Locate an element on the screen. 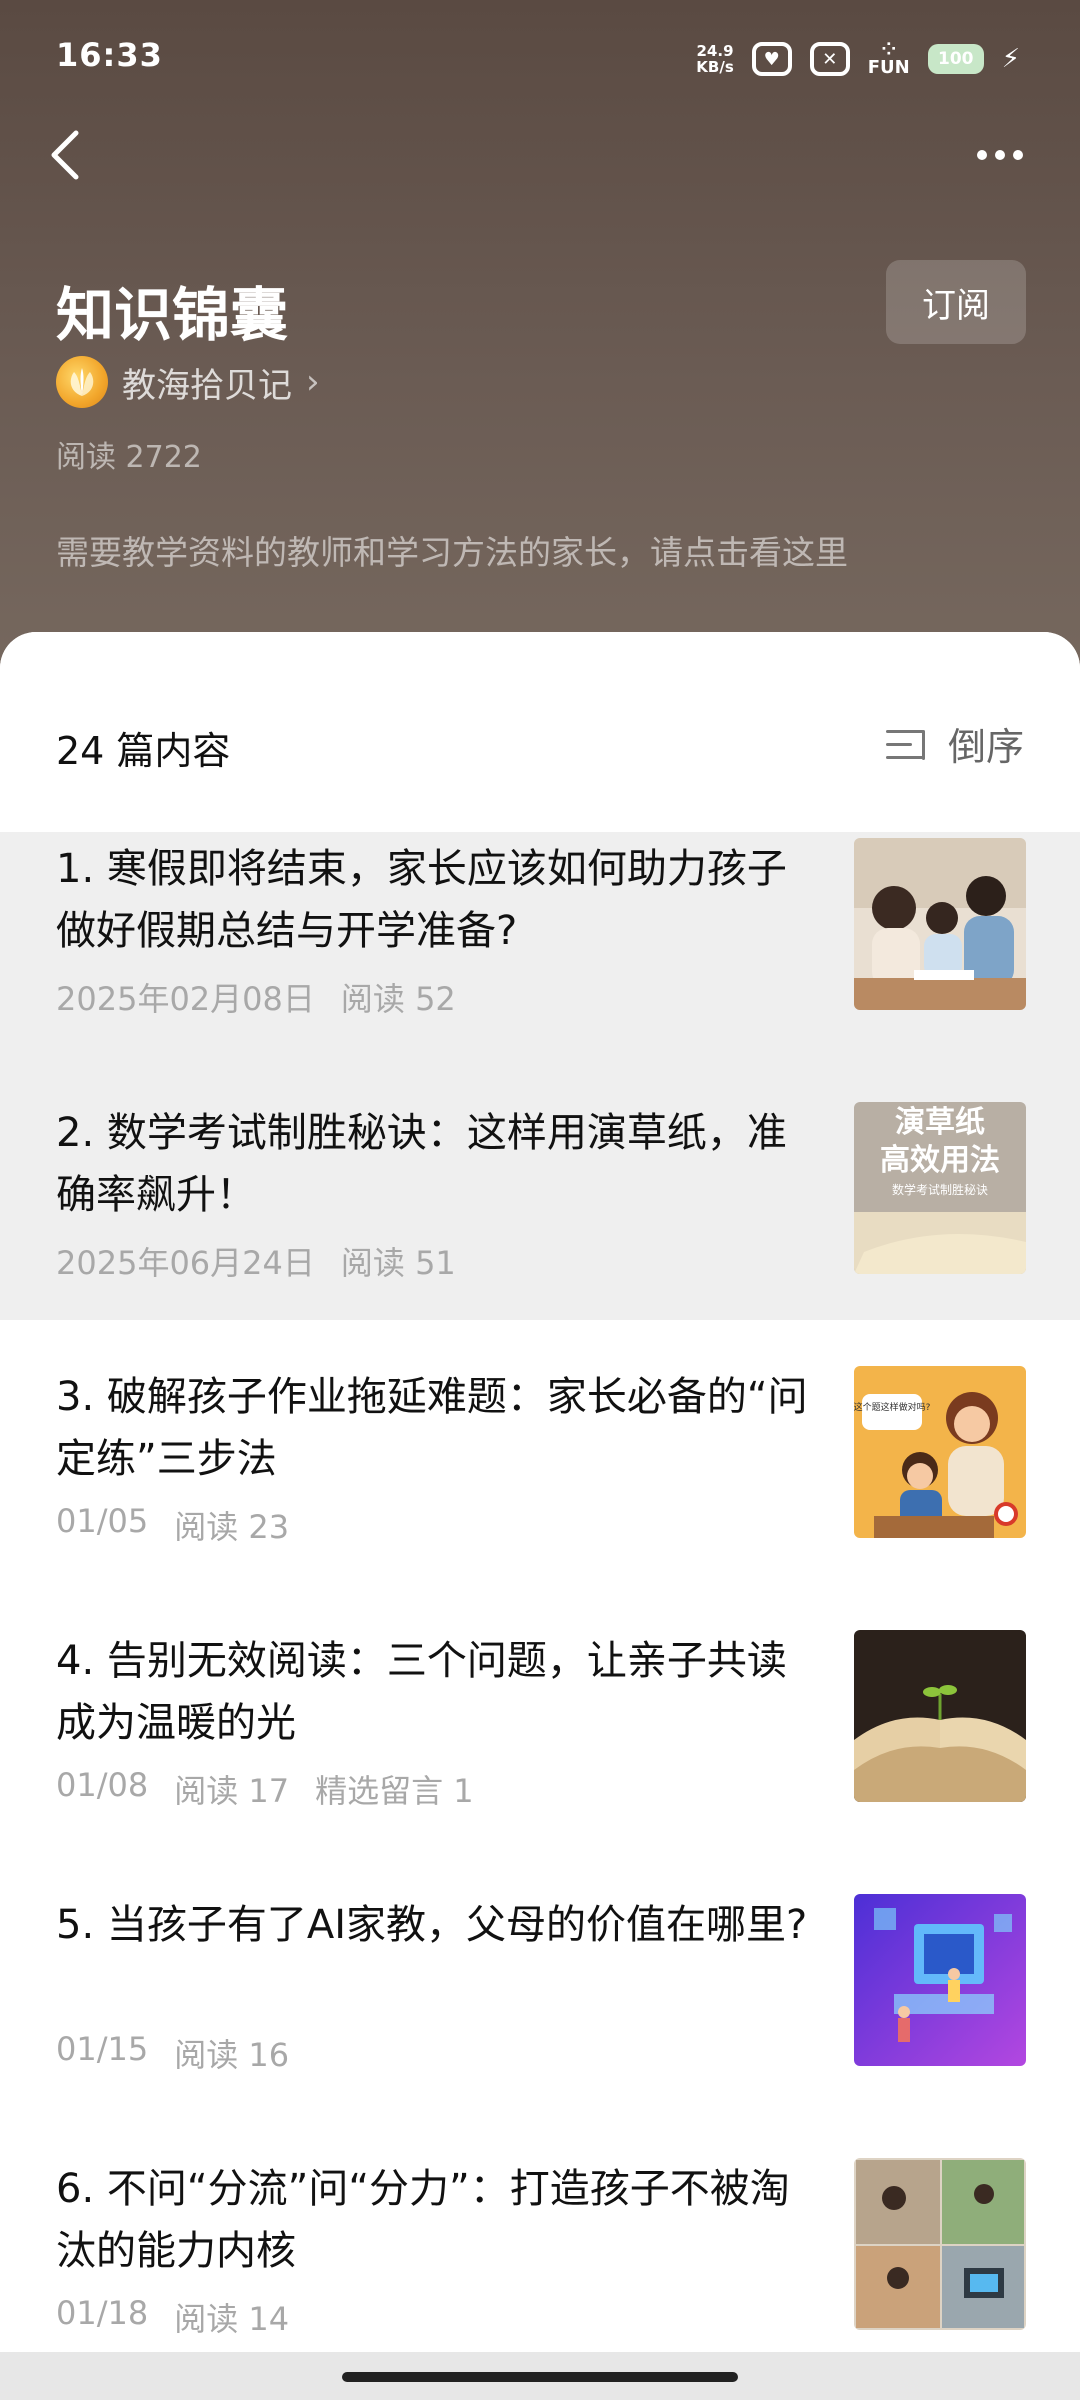 This screenshot has width=1080, height=2400. article-meta: 01/08 阅读 17 精选留言 1 is located at coordinates (265, 1789).